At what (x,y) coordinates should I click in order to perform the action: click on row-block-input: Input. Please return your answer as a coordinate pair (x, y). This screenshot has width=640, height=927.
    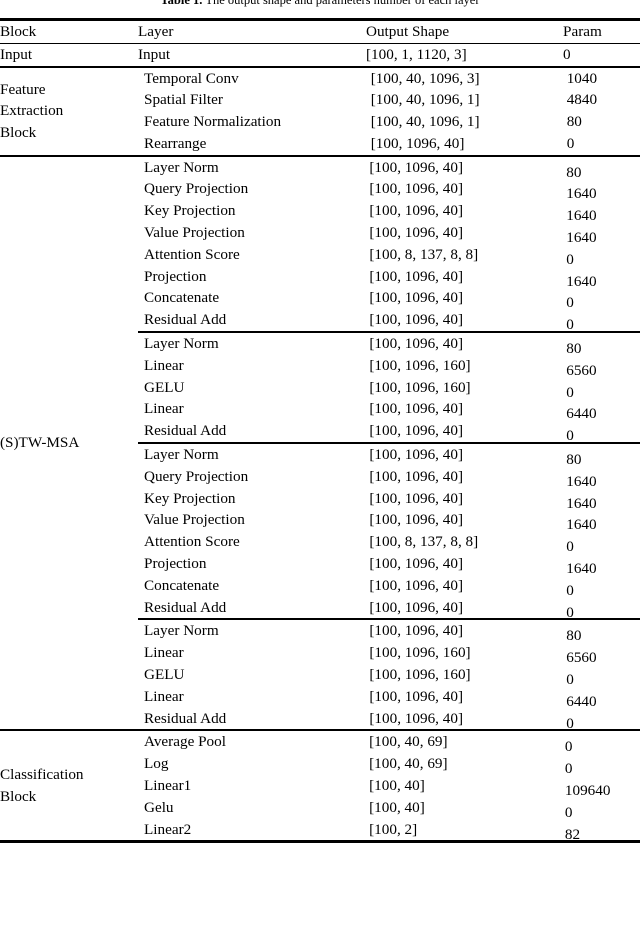
    Looking at the image, I should click on (16, 54).